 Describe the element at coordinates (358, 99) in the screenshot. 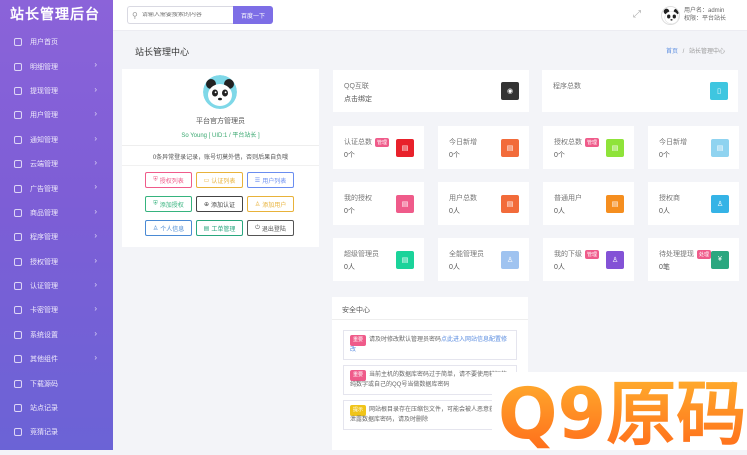

I see `stat-value: 点击绑定` at that location.